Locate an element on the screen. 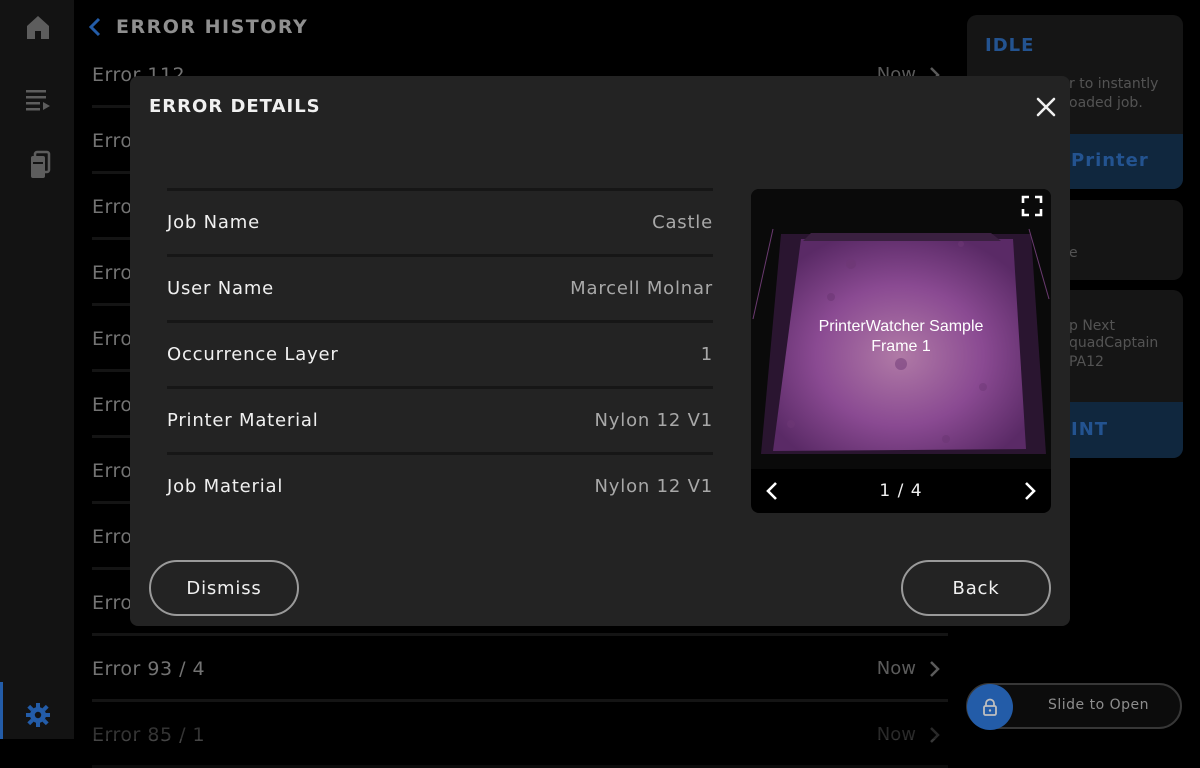  chevron-right-icon is located at coordinates (1030, 491).